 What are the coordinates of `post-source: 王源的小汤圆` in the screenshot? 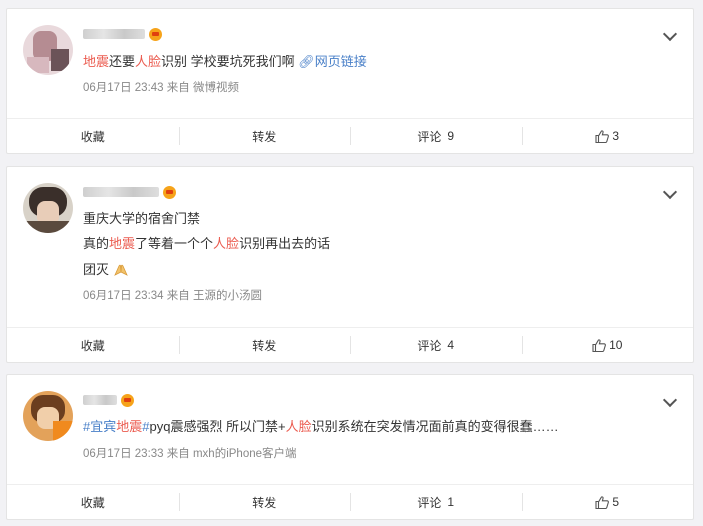 It's located at (227, 296).